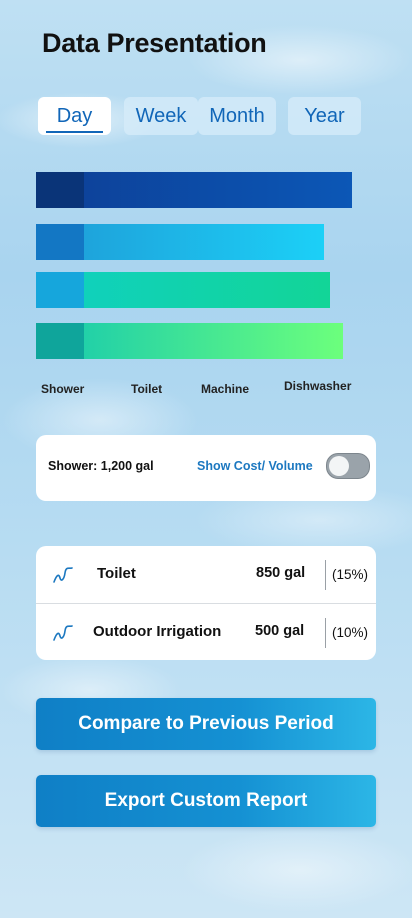  I want to click on shower-summary: Shower: 1,200 gal, so click(101, 466).